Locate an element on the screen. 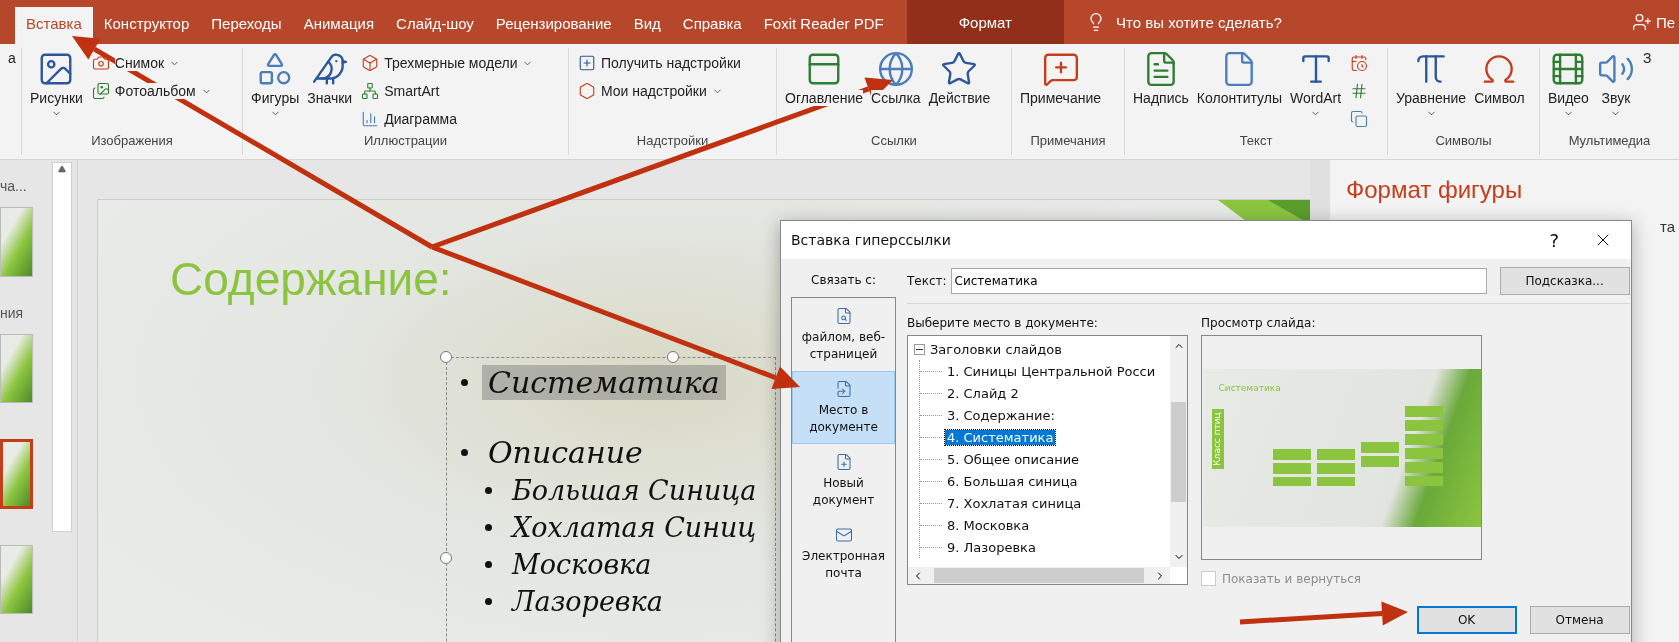 The image size is (1679, 642). ribbon-tab: Рецензирование is located at coordinates (553, 25).